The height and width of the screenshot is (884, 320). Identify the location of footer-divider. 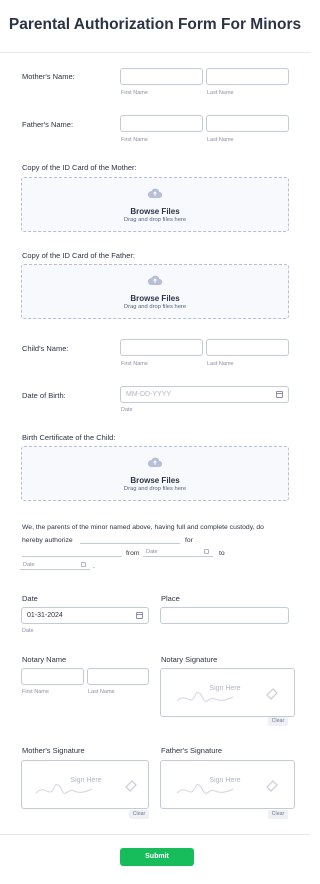
(155, 834).